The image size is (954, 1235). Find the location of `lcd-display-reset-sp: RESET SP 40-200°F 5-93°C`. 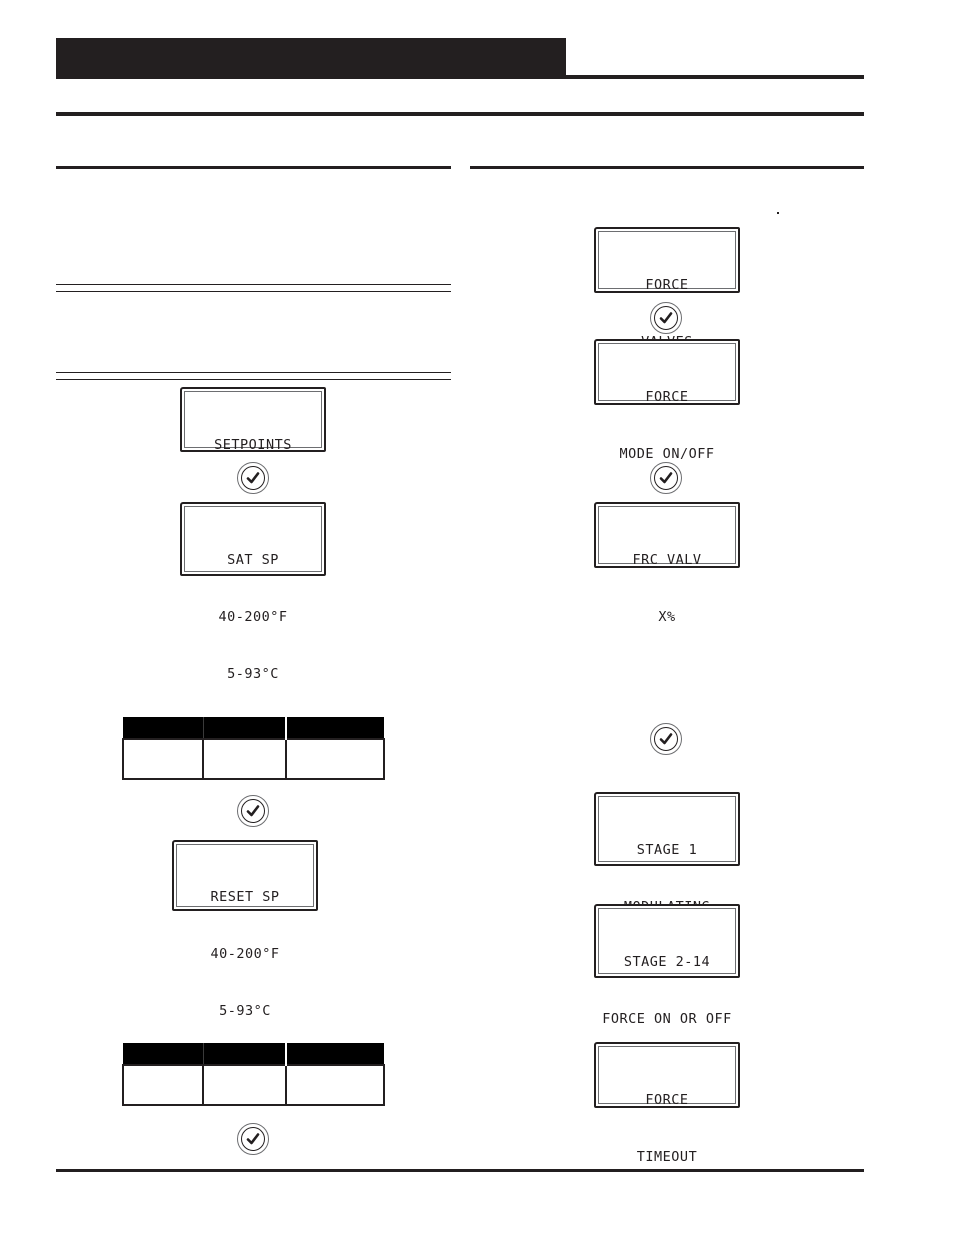

lcd-display-reset-sp: RESET SP 40-200°F 5-93°C is located at coordinates (245, 929).